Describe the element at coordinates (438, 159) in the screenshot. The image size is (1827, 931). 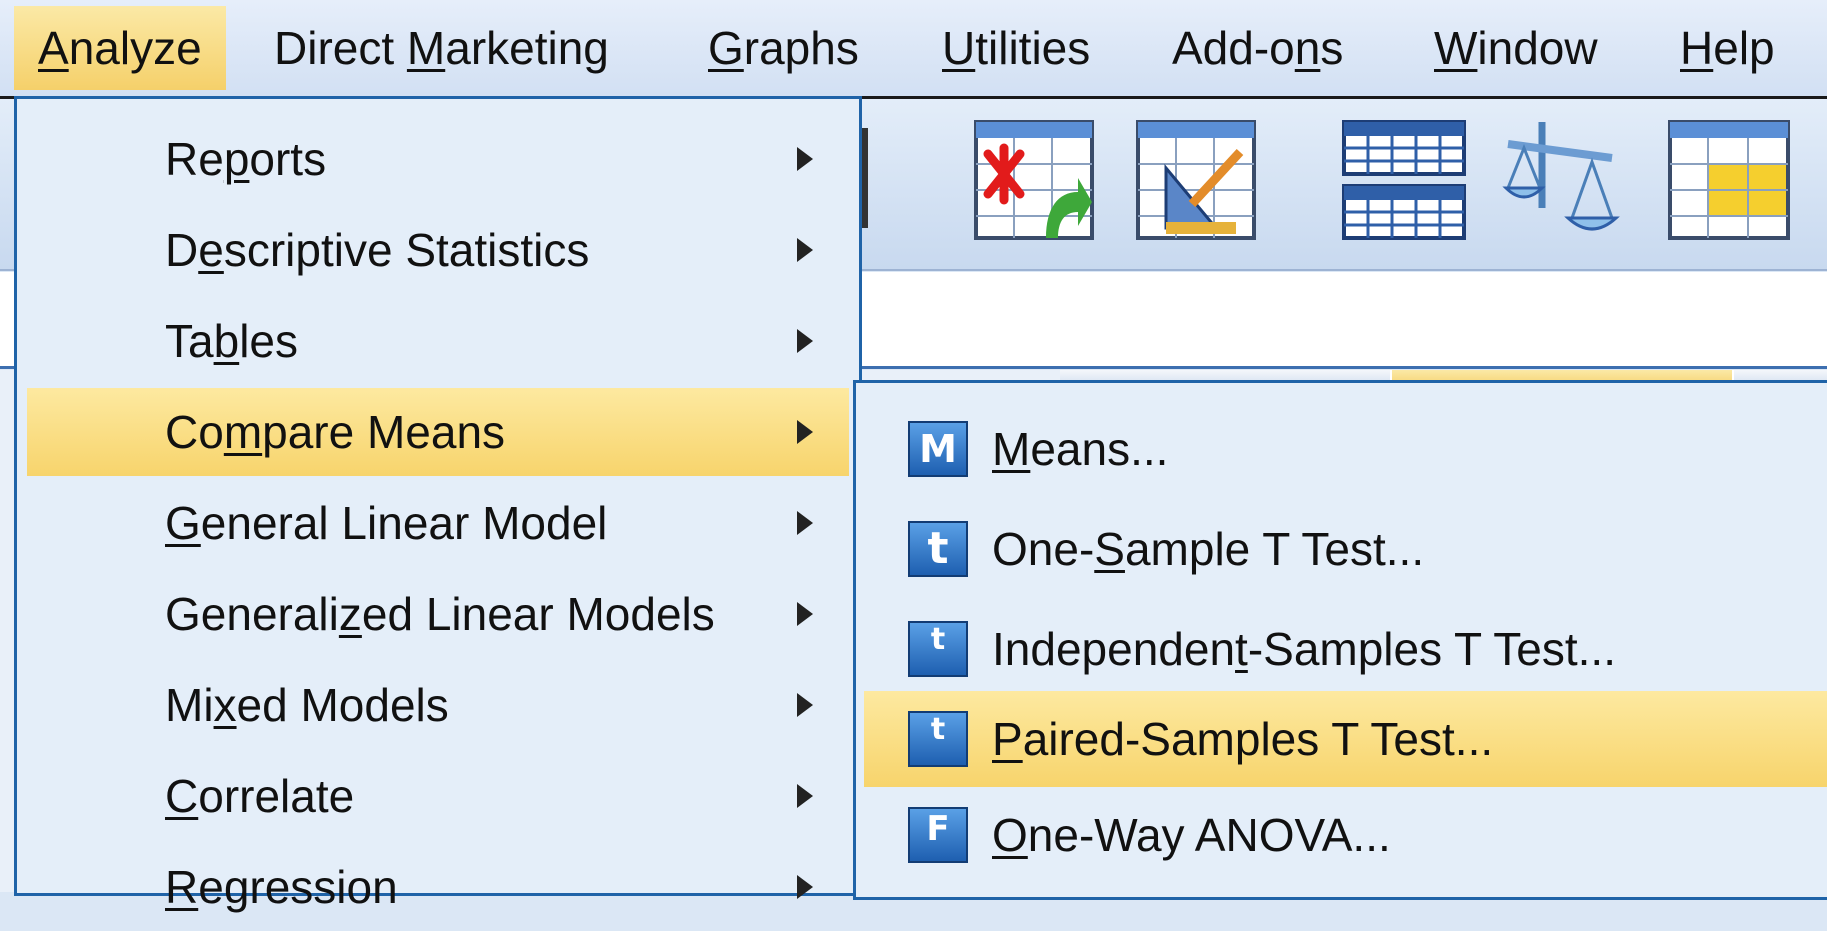
I see `menu-item-reports: Reports` at that location.